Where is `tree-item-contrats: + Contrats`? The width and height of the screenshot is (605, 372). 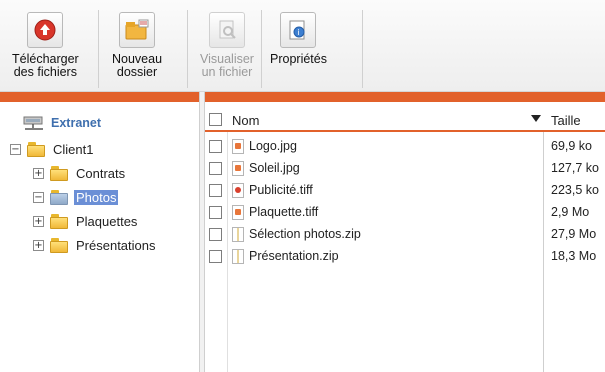 tree-item-contrats: + Contrats is located at coordinates (80, 173).